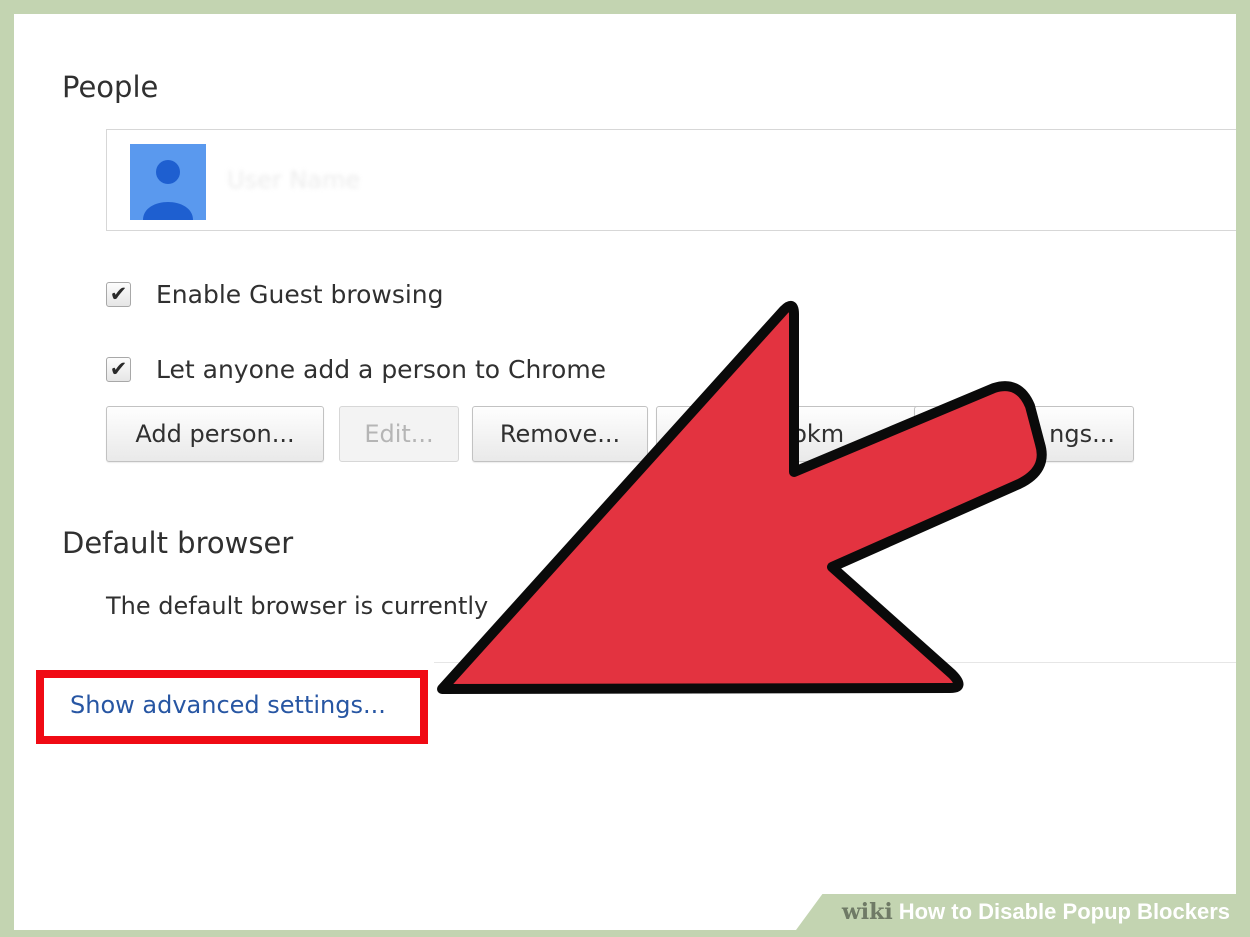 The height and width of the screenshot is (937, 1250). I want to click on watermark-brand: wiki, so click(867, 912).